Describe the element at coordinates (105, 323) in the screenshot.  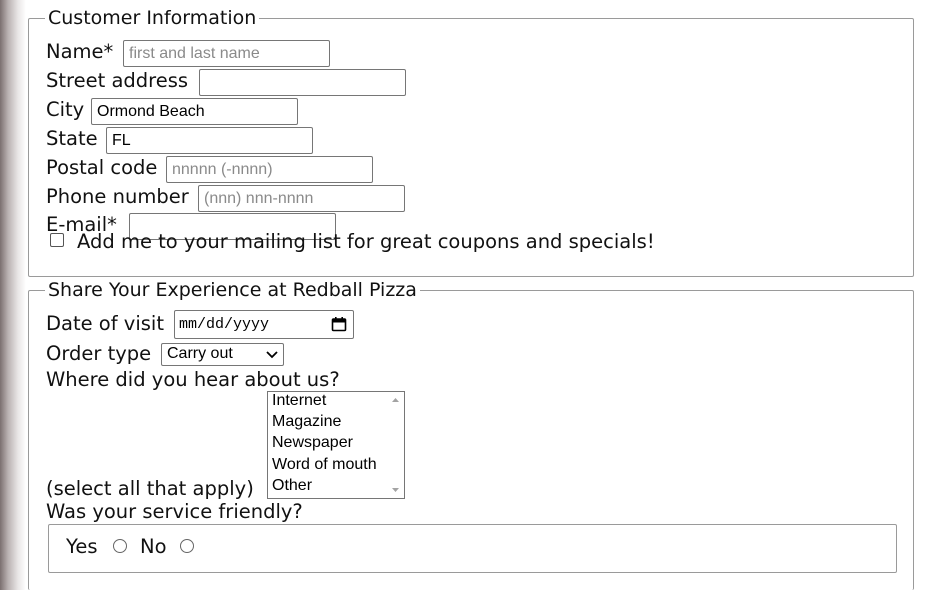
I see `date-of-visit-label: Date of visit` at that location.